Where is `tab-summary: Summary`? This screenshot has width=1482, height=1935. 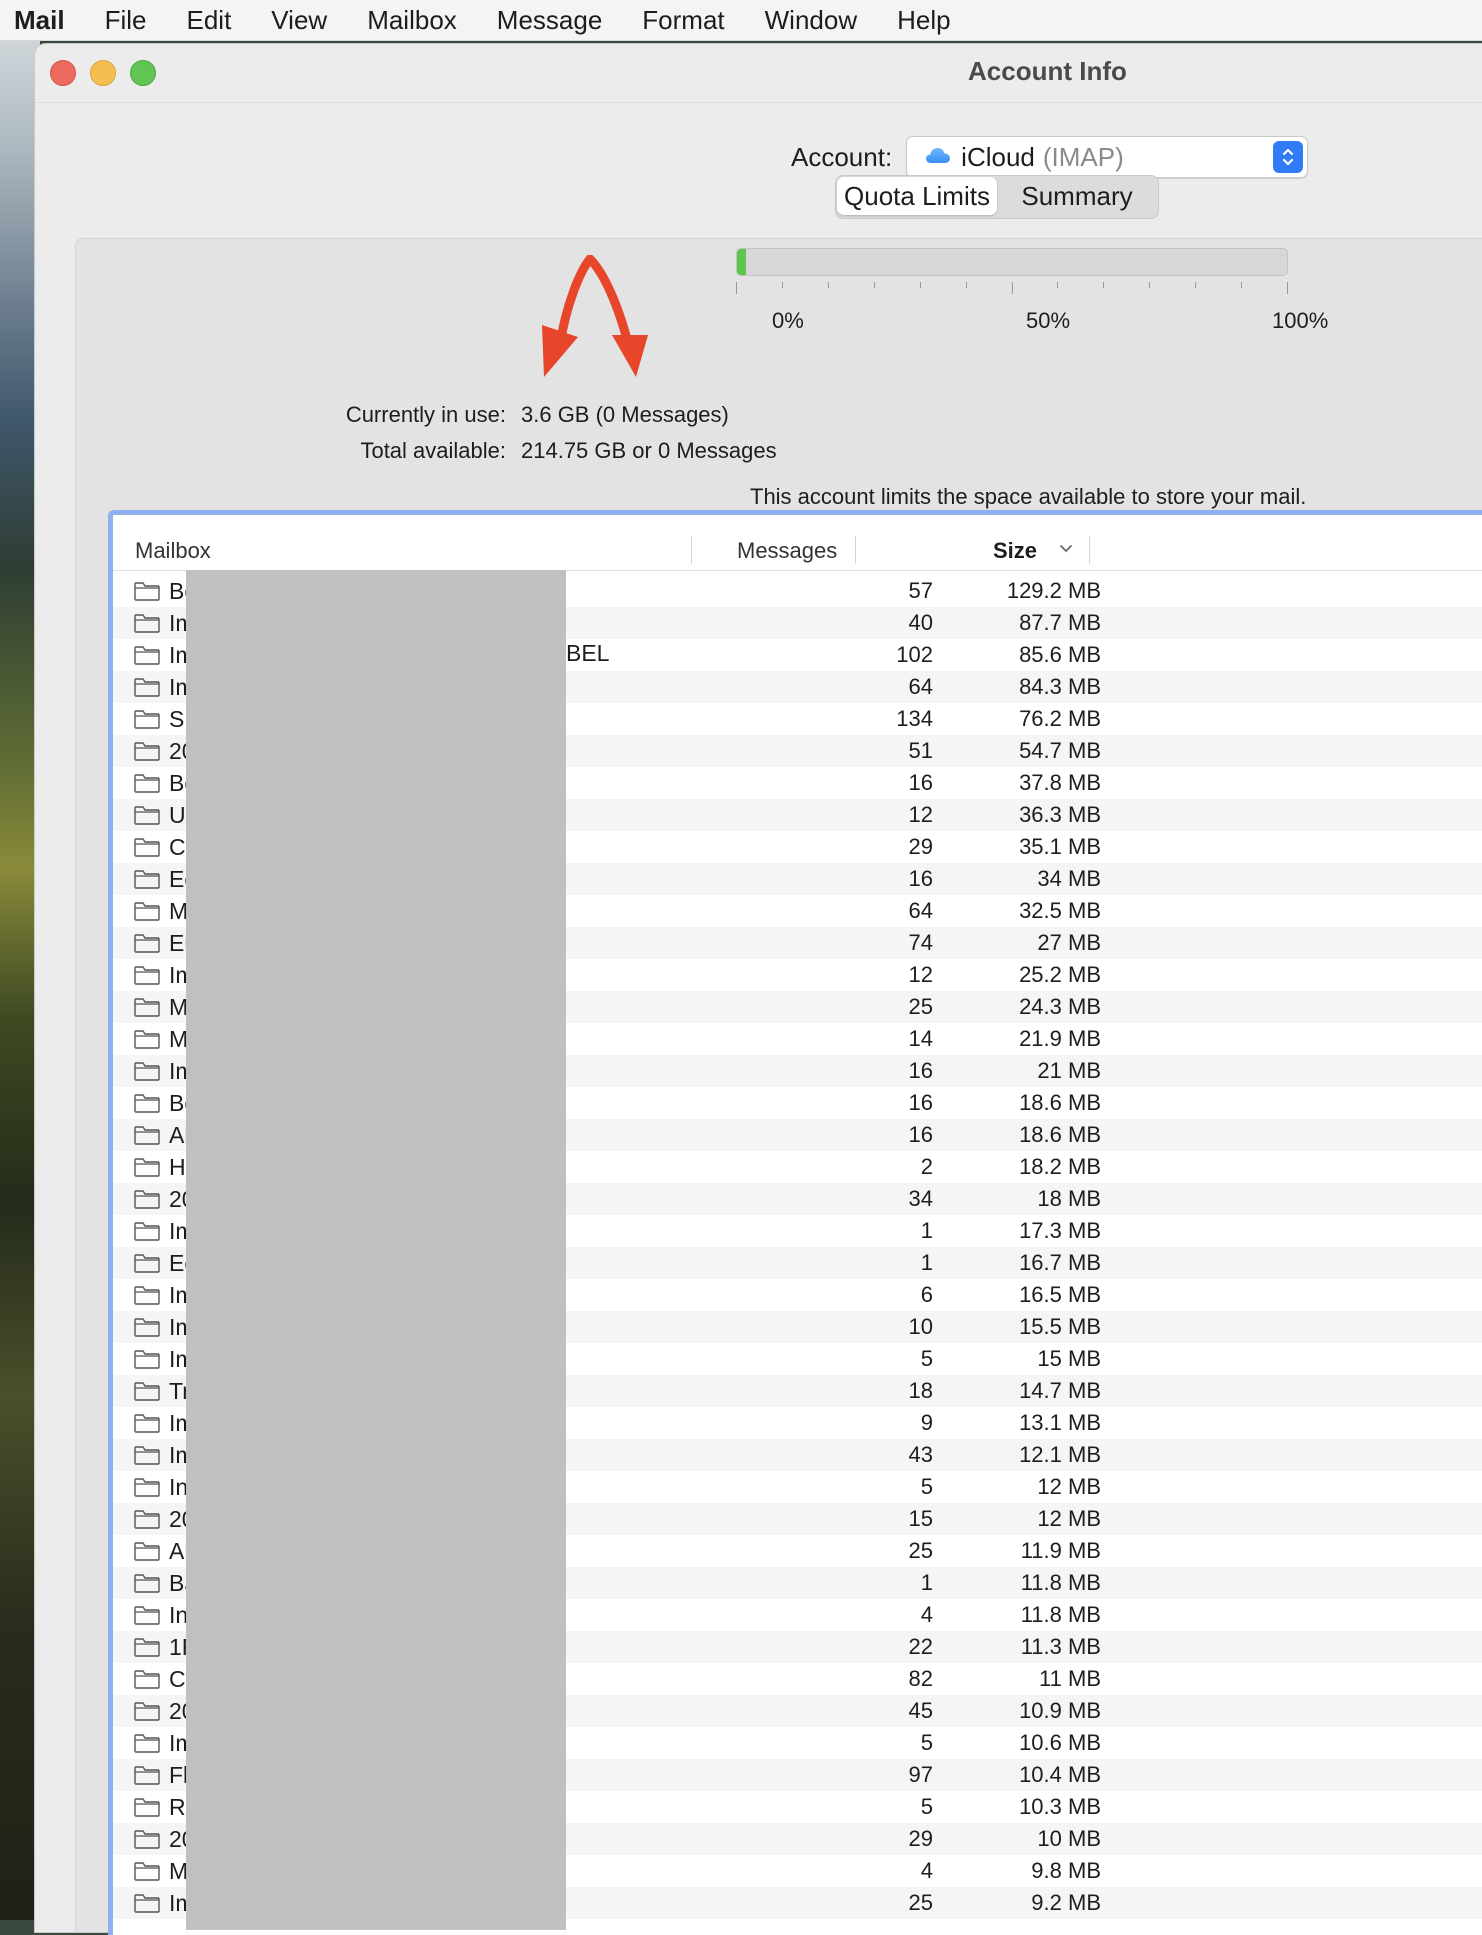 tab-summary: Summary is located at coordinates (1077, 196).